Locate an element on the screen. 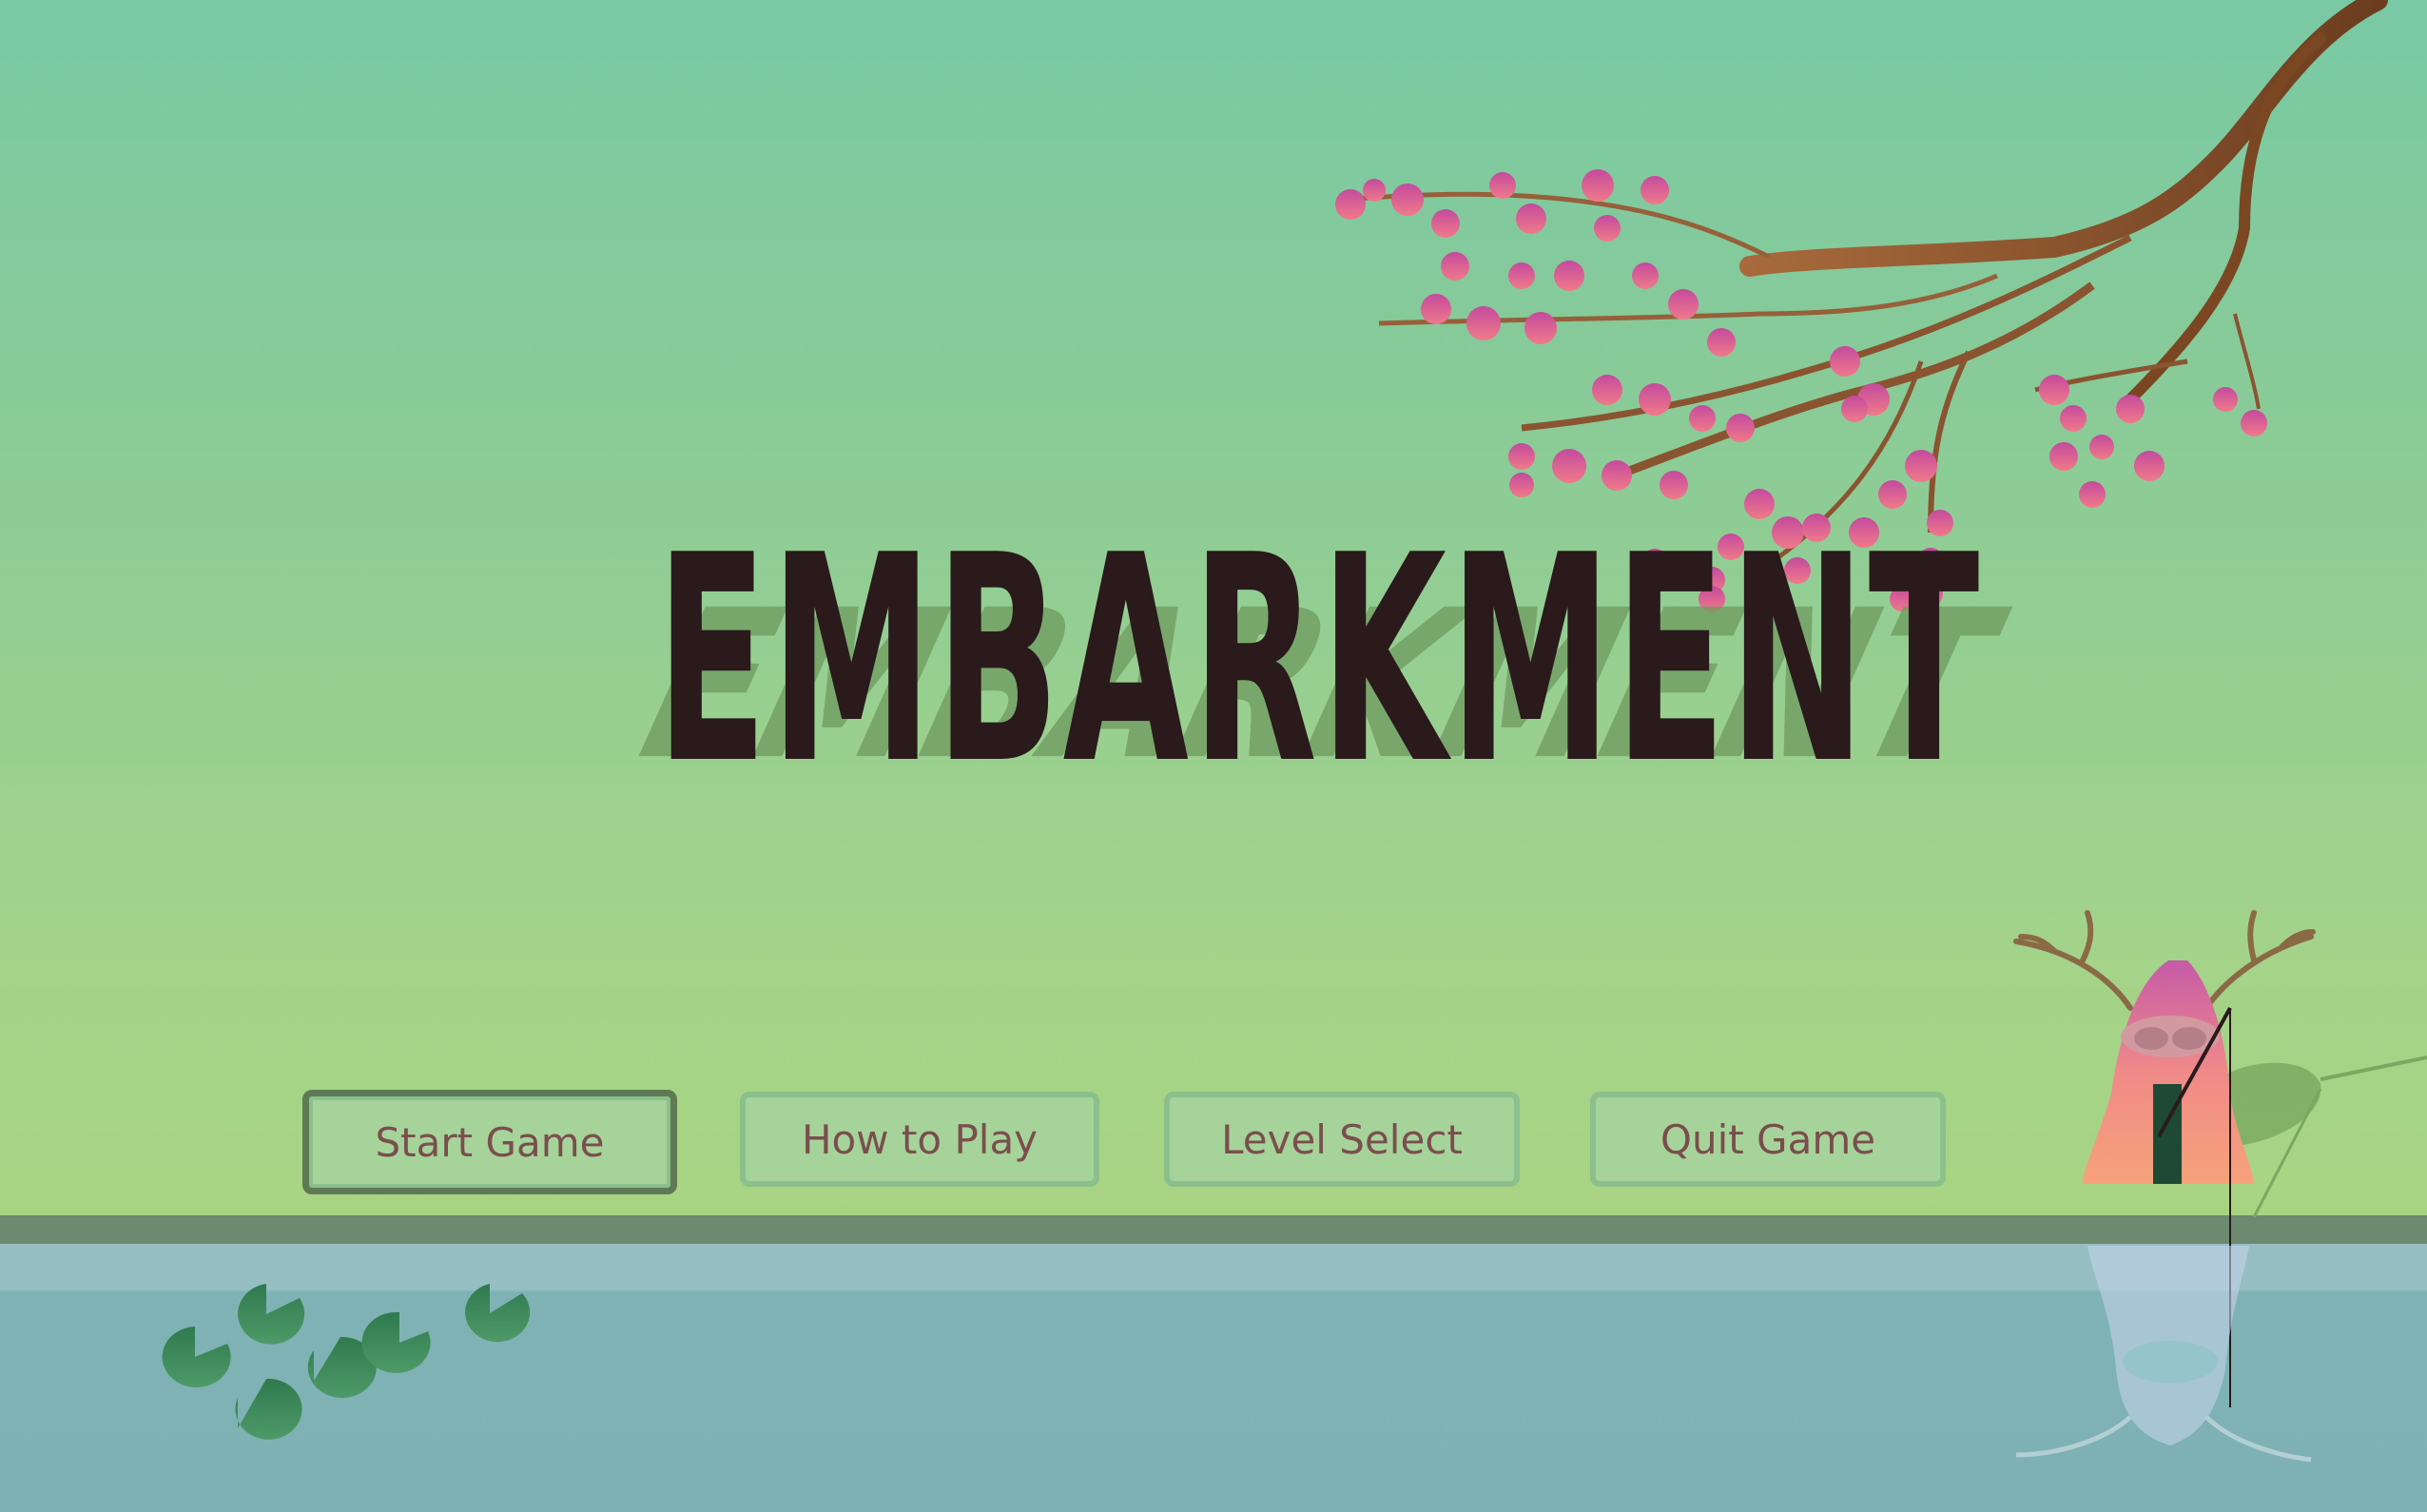 The width and height of the screenshot is (2427, 1512). how-to-play-button: How to Play is located at coordinates (920, 1139).